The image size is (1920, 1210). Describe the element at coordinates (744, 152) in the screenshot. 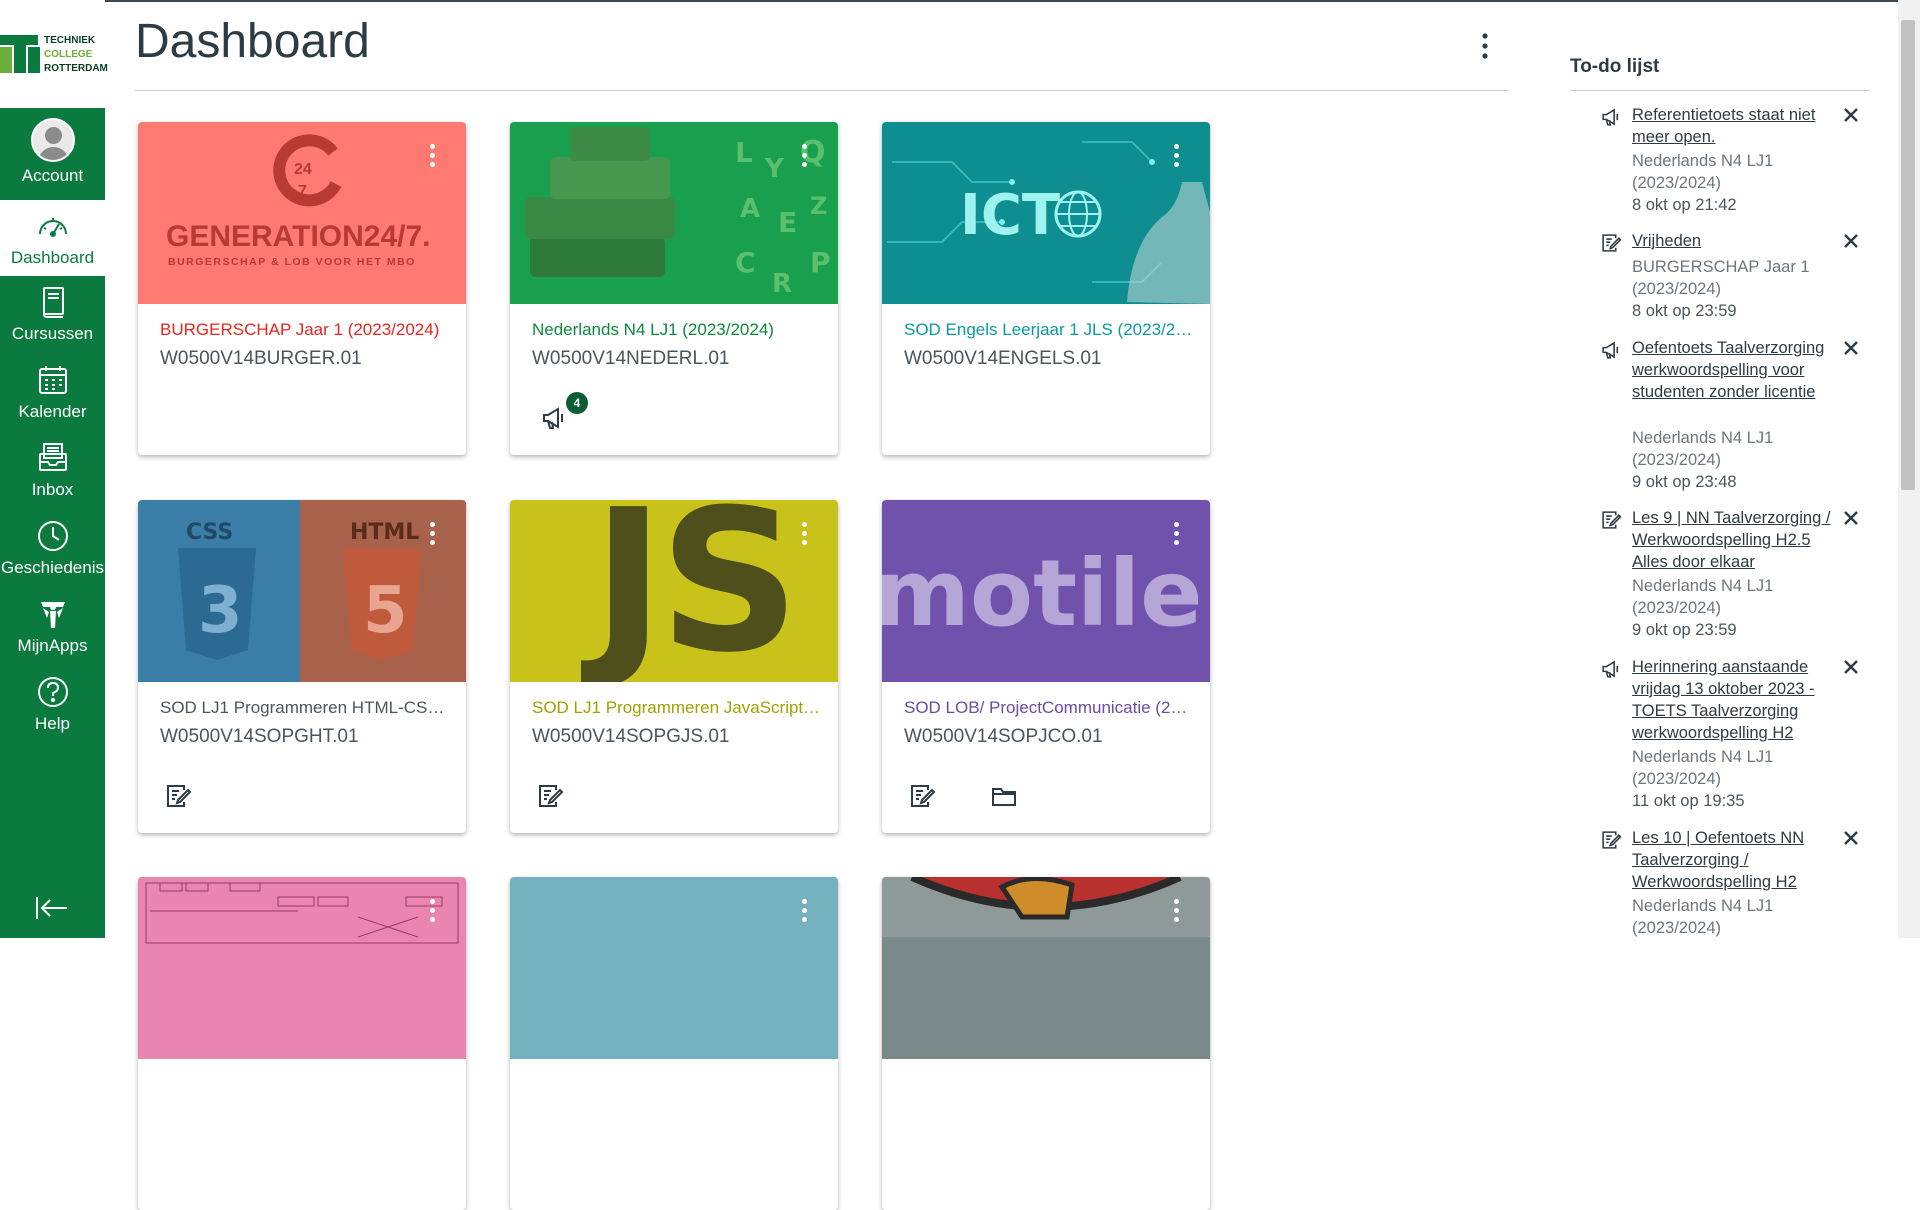

I see `svg-text: L` at that location.